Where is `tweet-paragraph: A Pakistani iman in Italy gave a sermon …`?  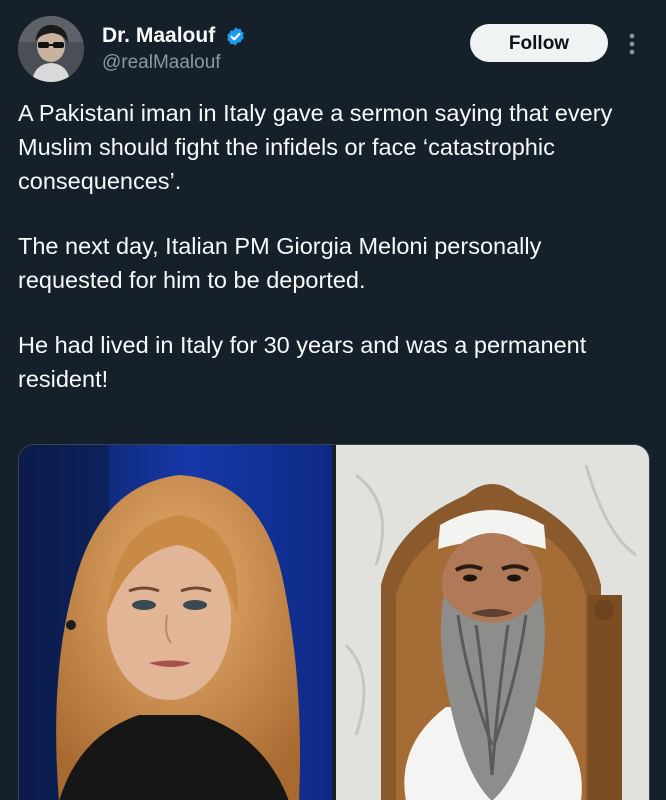 tweet-paragraph: A Pakistani iman in Italy gave a sermon … is located at coordinates (315, 147).